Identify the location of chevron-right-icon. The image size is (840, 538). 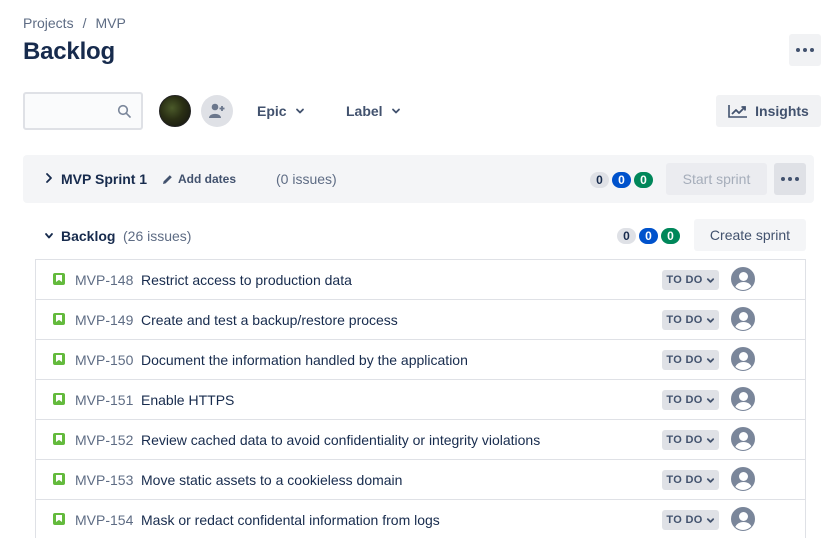
(49, 178).